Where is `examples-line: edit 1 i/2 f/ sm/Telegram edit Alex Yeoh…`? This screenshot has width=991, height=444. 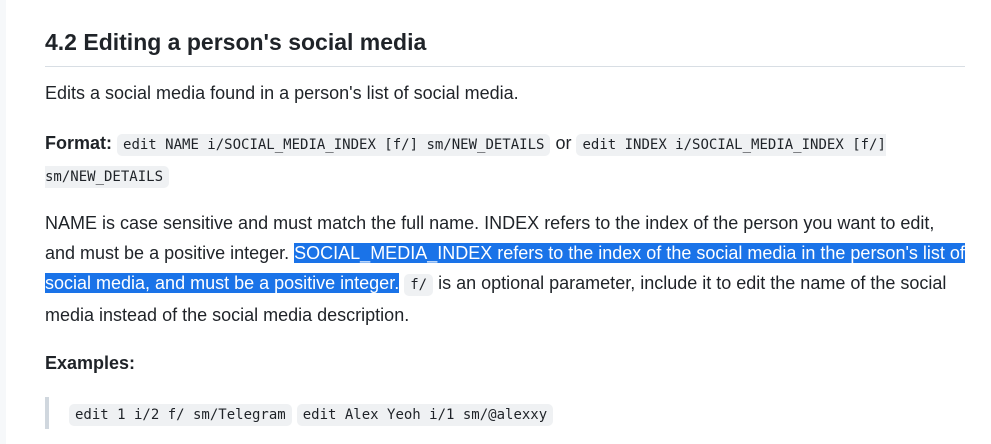 examples-line: edit 1 i/2 f/ sm/Telegram edit Alex Yeoh… is located at coordinates (507, 414).